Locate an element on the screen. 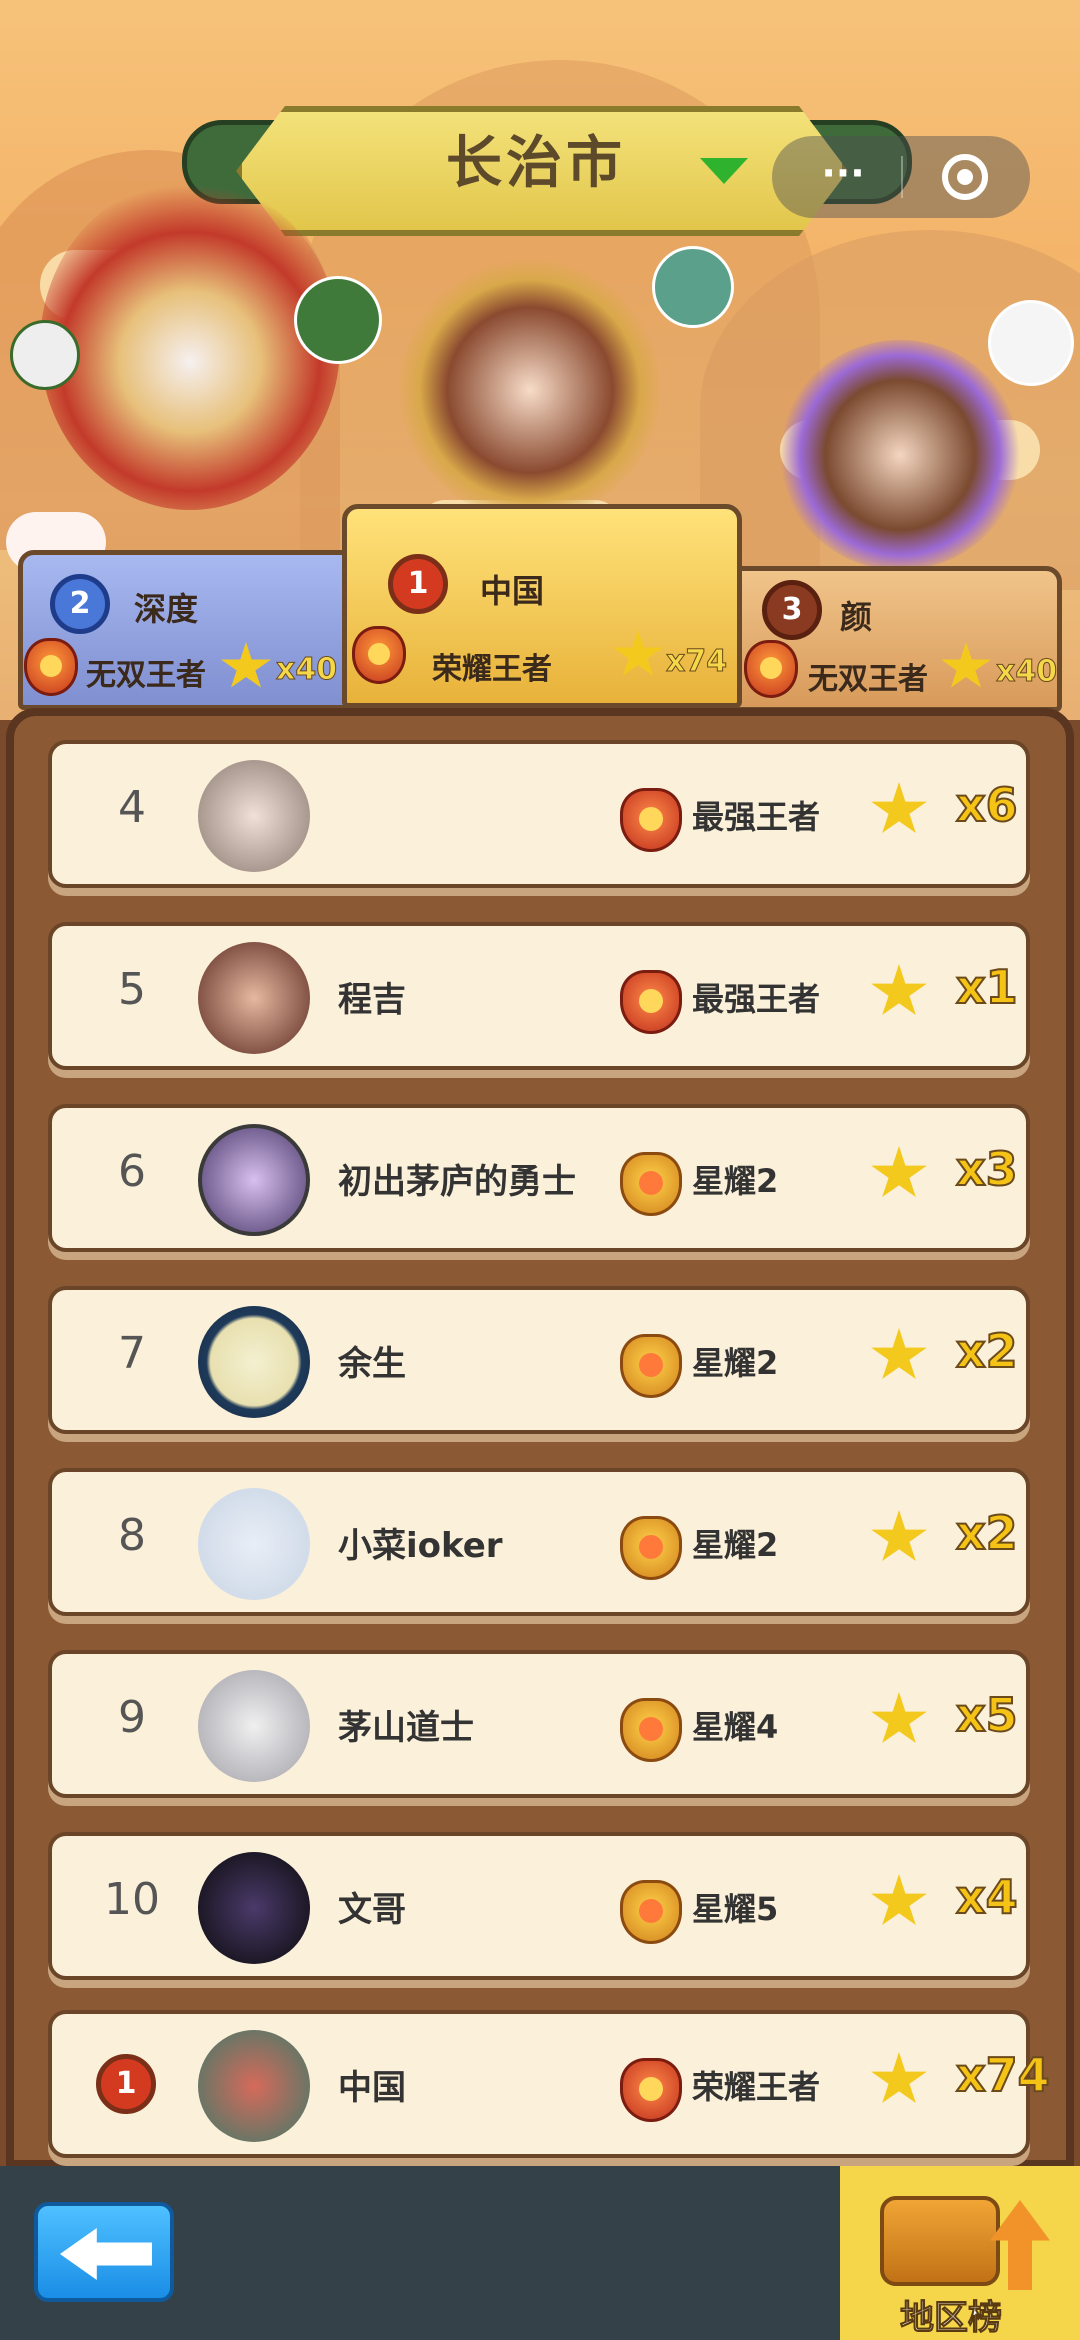  player-name: 文哥 is located at coordinates (372, 1910).